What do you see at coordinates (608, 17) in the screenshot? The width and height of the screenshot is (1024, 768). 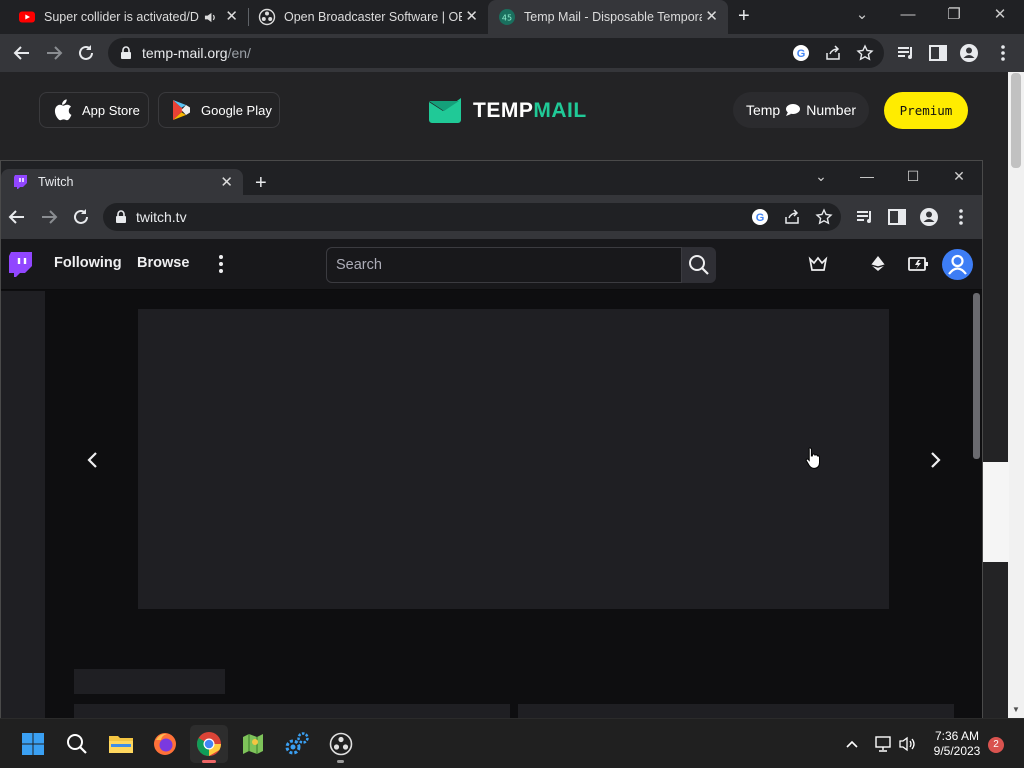 I see `tab-tempmail: 45 Temp Mail - Disposable Tempora ✕` at bounding box center [608, 17].